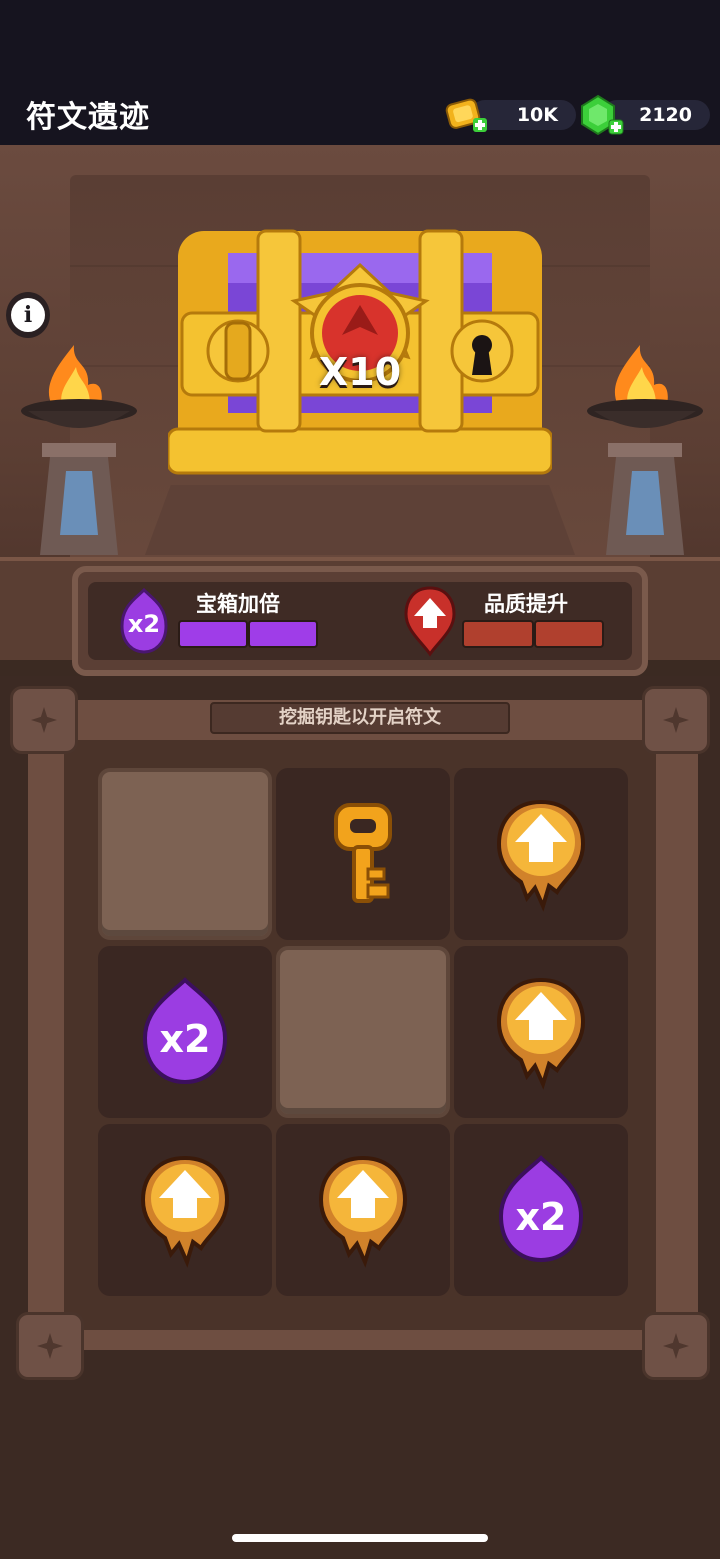 The width and height of the screenshot is (720, 1559). Describe the element at coordinates (360, 372) in the screenshot. I see `chest-multiplier-label: X10` at that location.